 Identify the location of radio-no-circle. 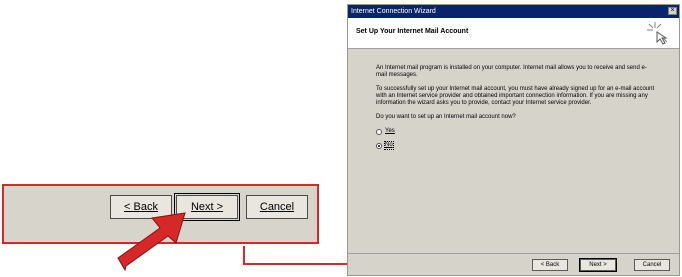
(379, 145).